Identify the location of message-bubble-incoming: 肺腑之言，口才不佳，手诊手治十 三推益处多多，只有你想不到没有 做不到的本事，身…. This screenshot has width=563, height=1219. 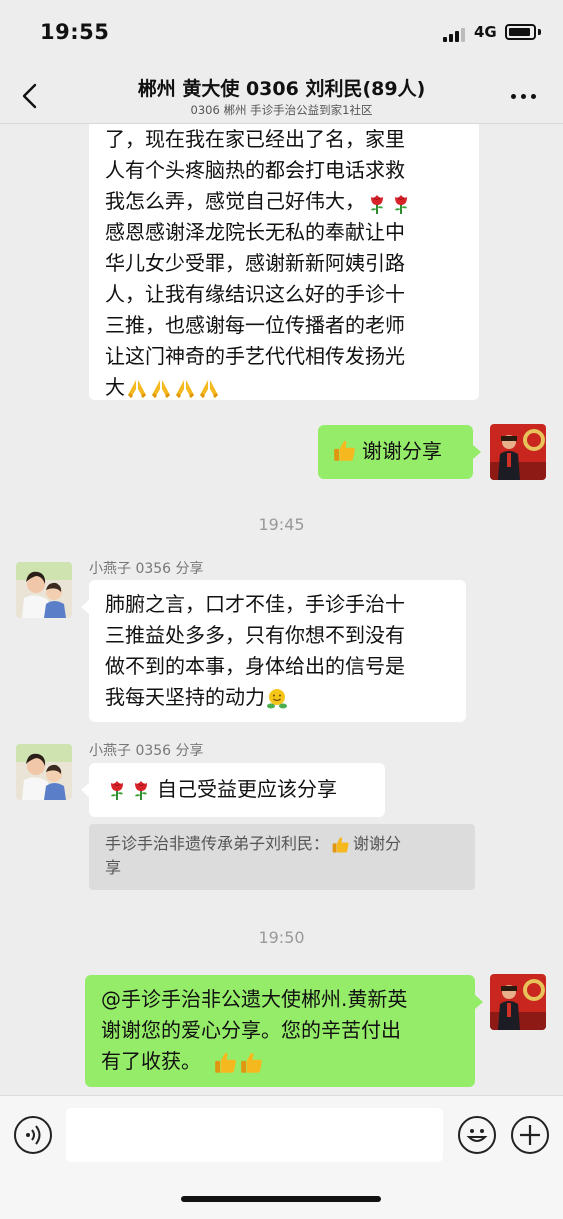
(277, 651).